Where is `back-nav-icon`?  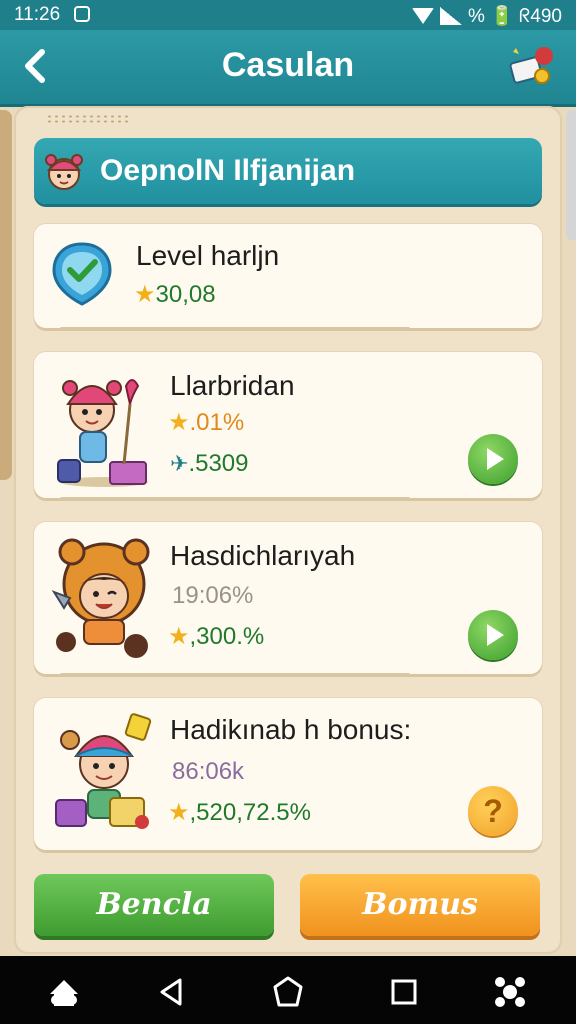 back-nav-icon is located at coordinates (172, 992).